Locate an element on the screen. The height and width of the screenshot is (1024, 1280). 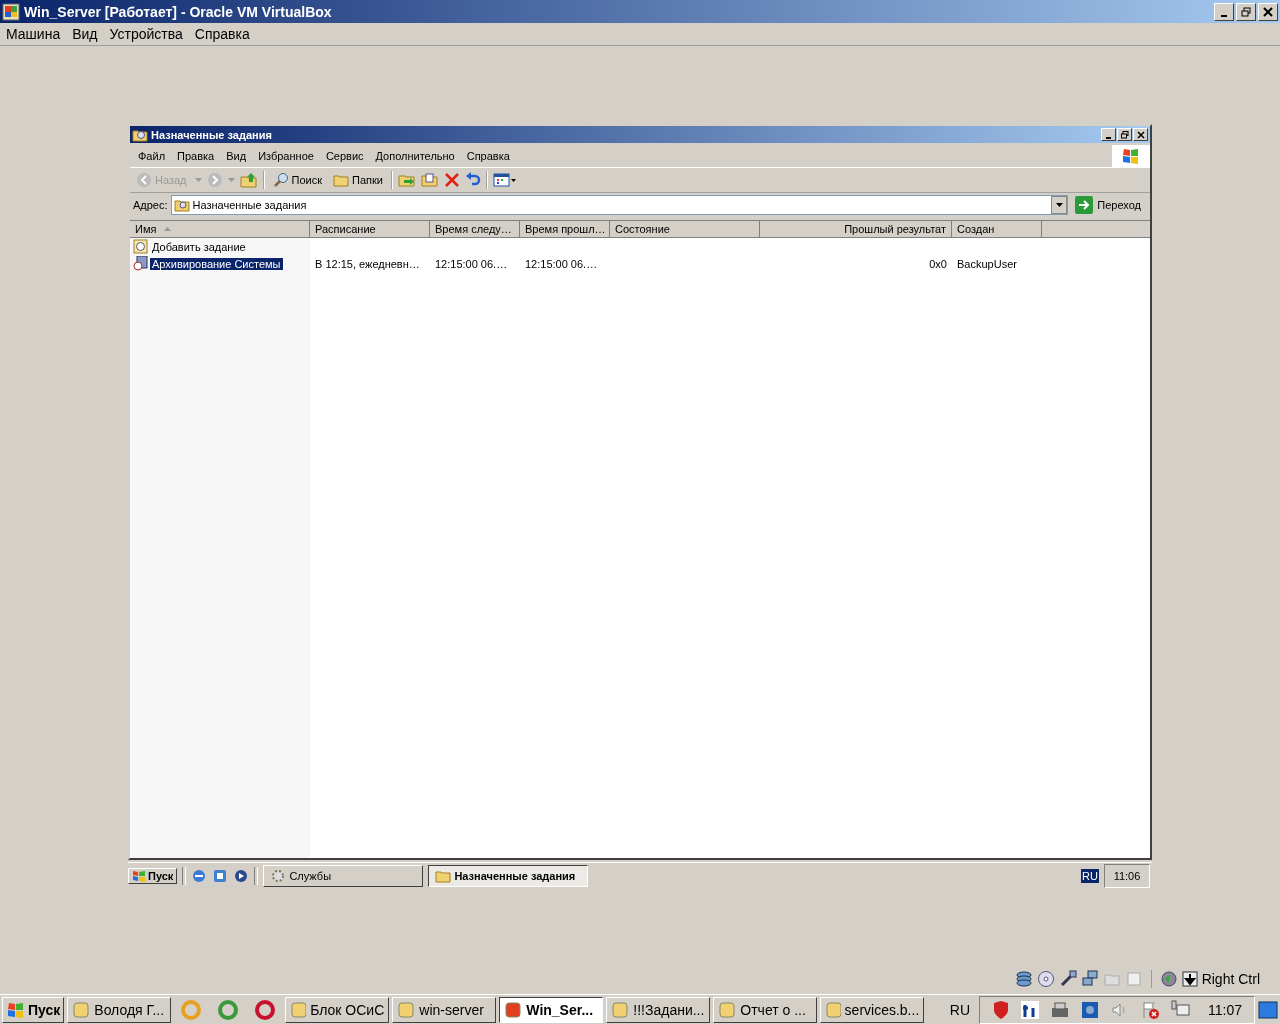
address-label: Адрес: is located at coordinates (150, 205).